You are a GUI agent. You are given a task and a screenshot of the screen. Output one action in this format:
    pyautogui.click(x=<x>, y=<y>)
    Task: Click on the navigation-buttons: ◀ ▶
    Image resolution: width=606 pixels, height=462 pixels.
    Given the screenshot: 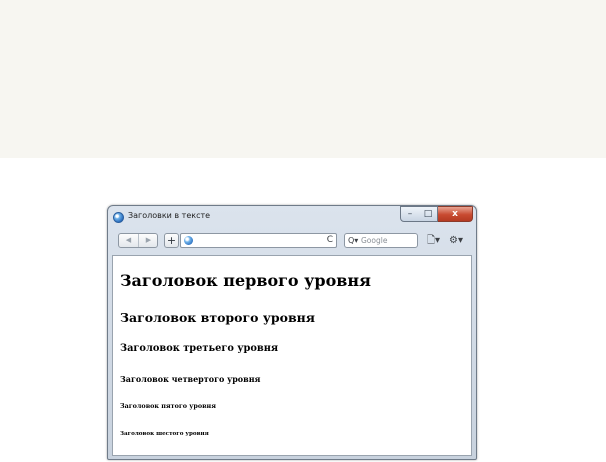 What is the action you would take?
    pyautogui.click(x=138, y=240)
    